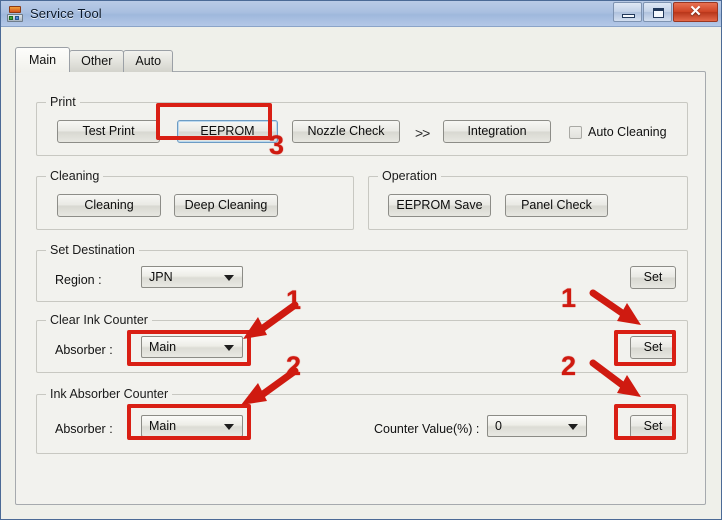 Image resolution: width=722 pixels, height=520 pixels. I want to click on group-clear-ink-counter: Clear Ink Counter Absorber : Main Set, so click(362, 343).